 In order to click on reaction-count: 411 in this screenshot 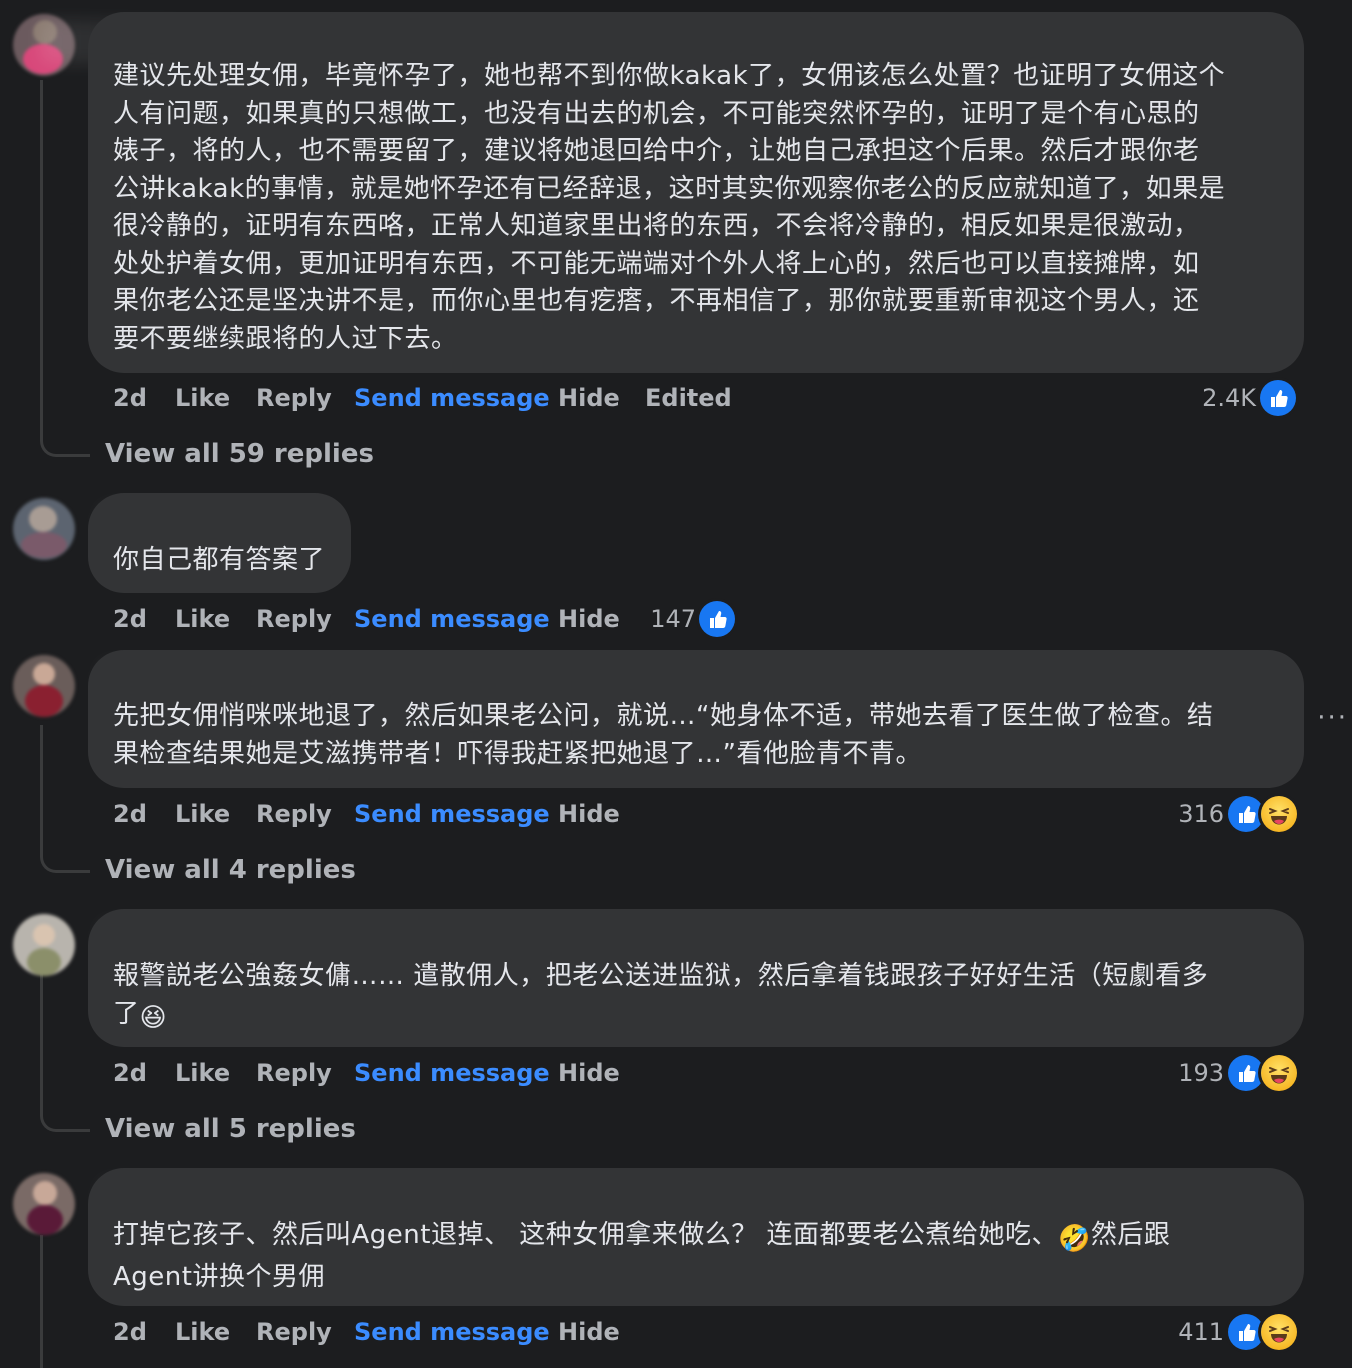, I will do `click(1197, 1332)`.